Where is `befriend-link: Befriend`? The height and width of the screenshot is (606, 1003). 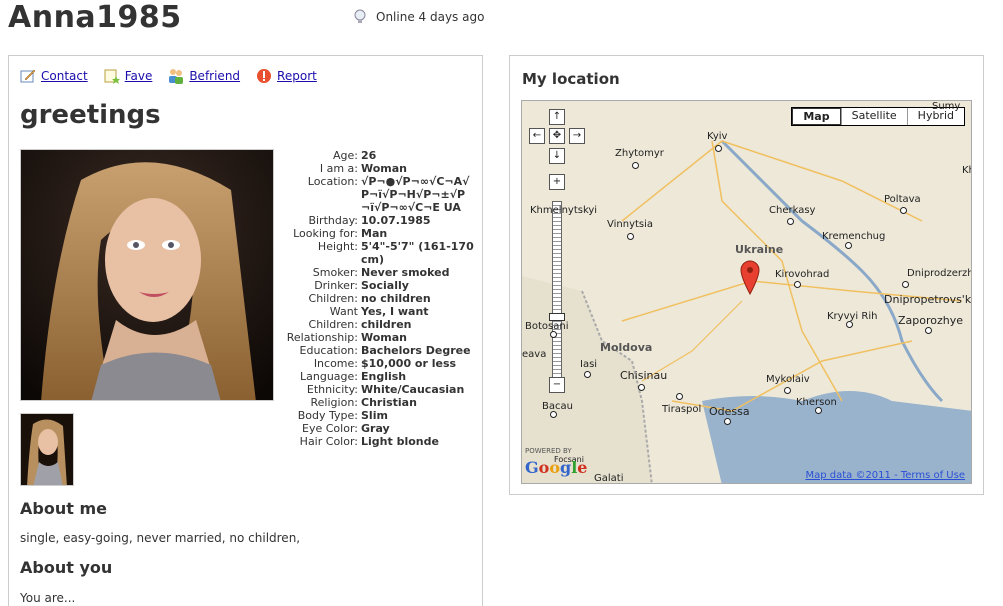
befriend-link: Befriend is located at coordinates (204, 76).